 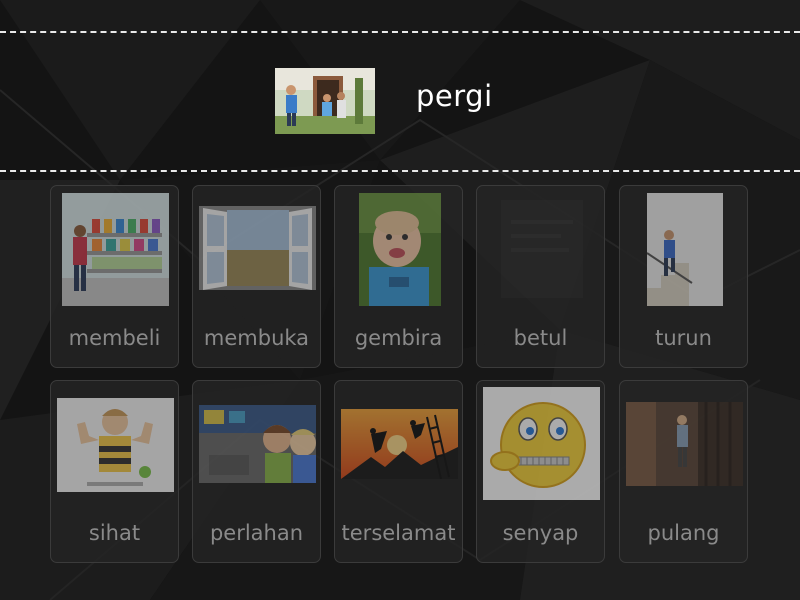 What do you see at coordinates (114, 338) in the screenshot?
I see `card-label: membeli` at bounding box center [114, 338].